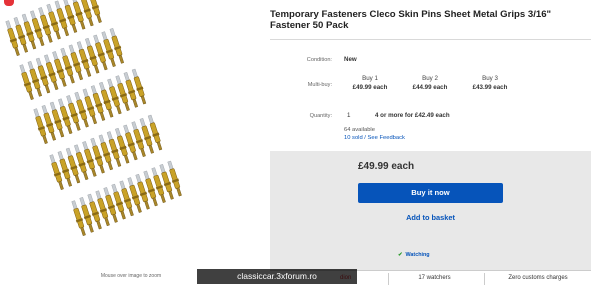 This screenshot has height=285, width=591. Describe the element at coordinates (400, 255) in the screenshot. I see `check-icon: ✔` at that location.